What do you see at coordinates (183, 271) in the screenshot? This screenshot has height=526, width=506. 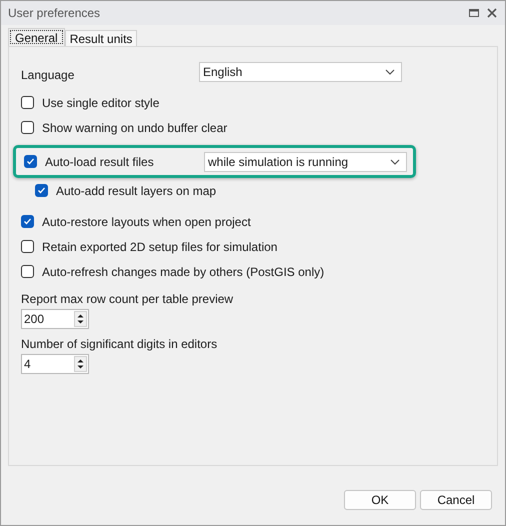 I see `checkbox-label: Auto-refresh changes made by others (PostGIS only)` at bounding box center [183, 271].